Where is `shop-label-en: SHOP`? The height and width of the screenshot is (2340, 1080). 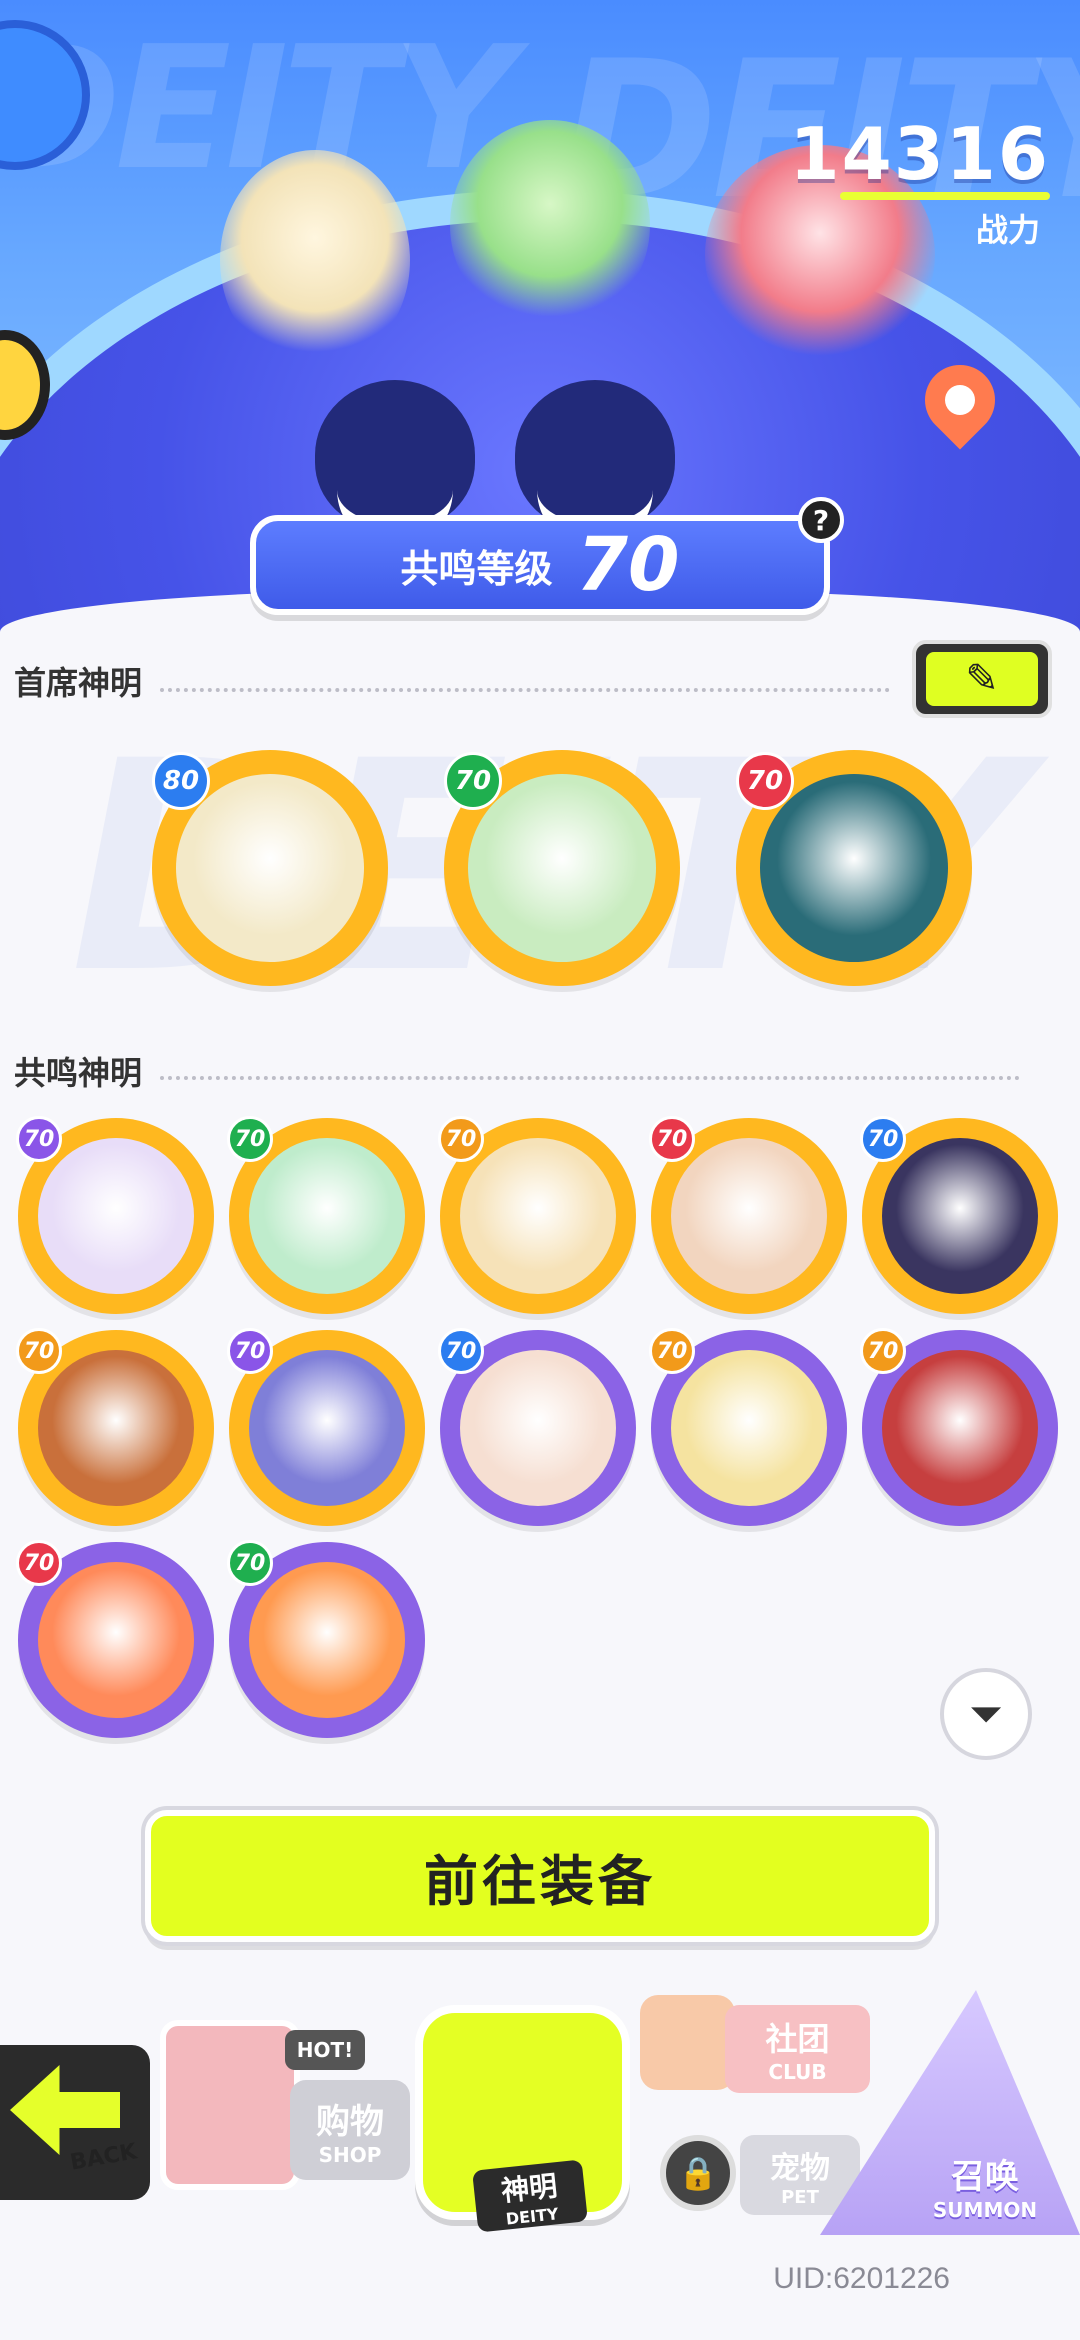 shop-label-en: SHOP is located at coordinates (350, 2154).